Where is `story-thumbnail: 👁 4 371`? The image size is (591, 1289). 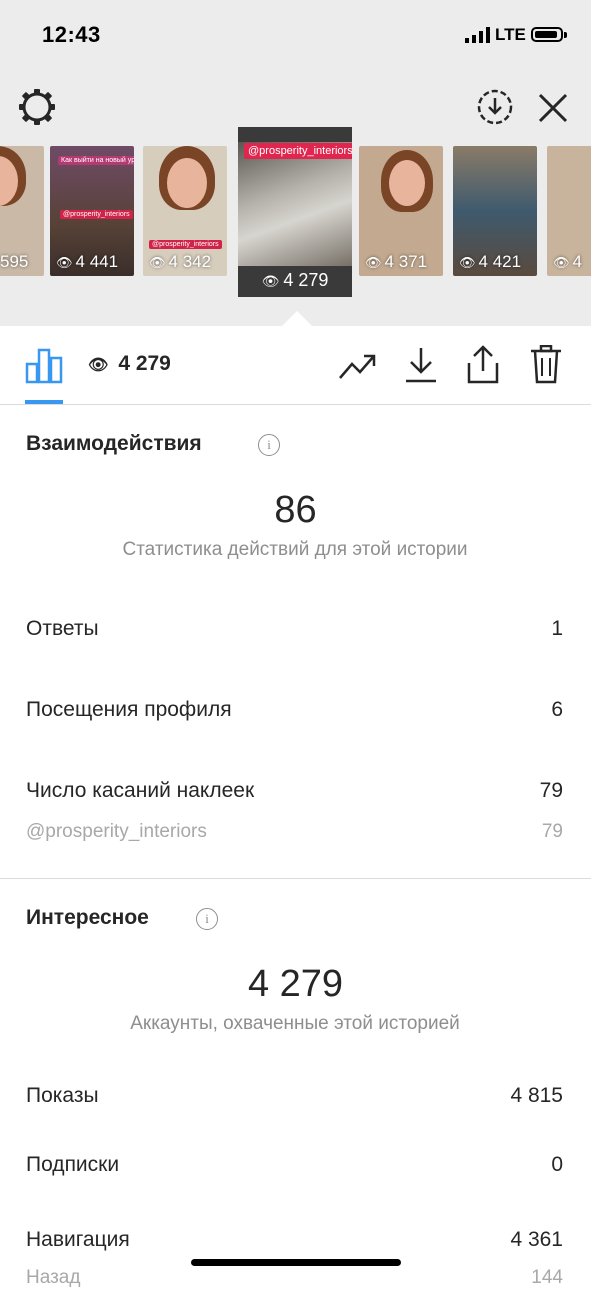
story-thumbnail: 👁 4 371 is located at coordinates (401, 211).